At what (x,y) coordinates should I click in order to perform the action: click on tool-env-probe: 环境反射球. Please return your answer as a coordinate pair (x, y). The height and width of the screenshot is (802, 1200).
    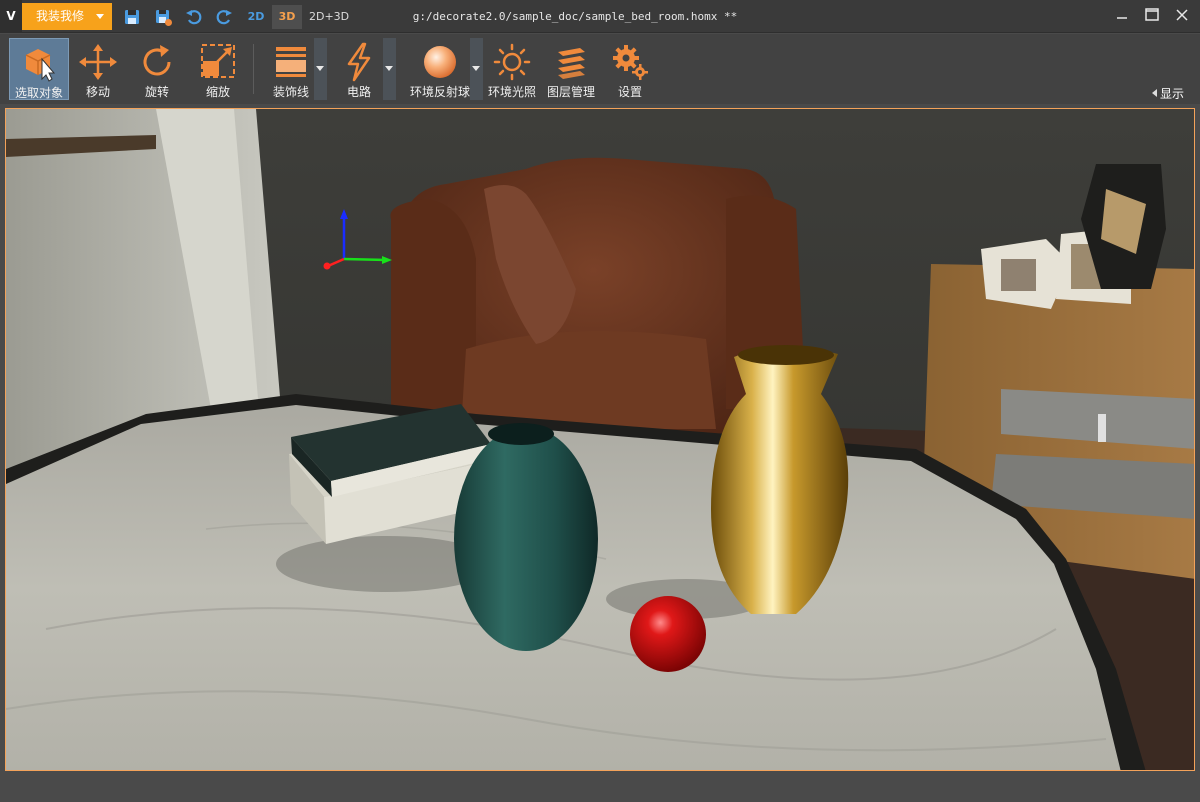
    Looking at the image, I should click on (440, 69).